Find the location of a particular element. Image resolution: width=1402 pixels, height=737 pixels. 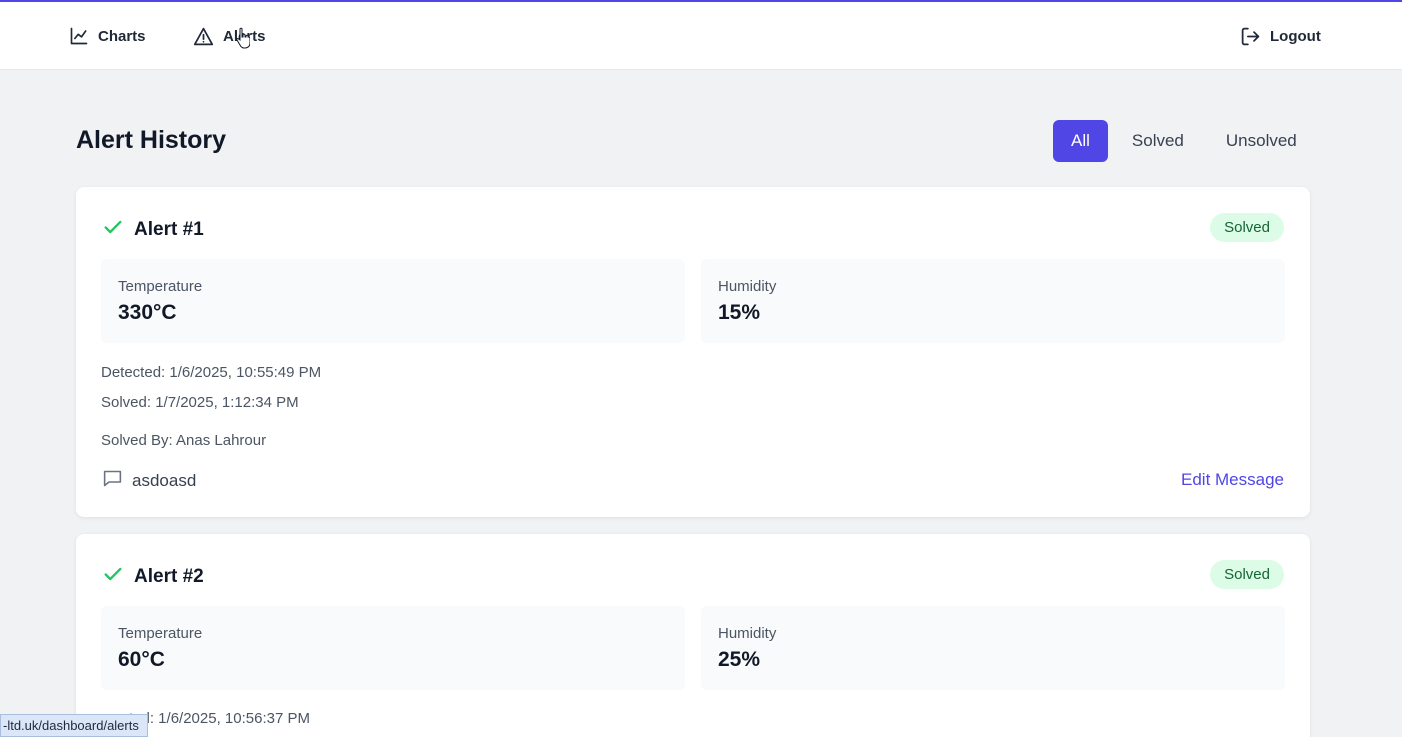

line-chart-icon is located at coordinates (79, 36).